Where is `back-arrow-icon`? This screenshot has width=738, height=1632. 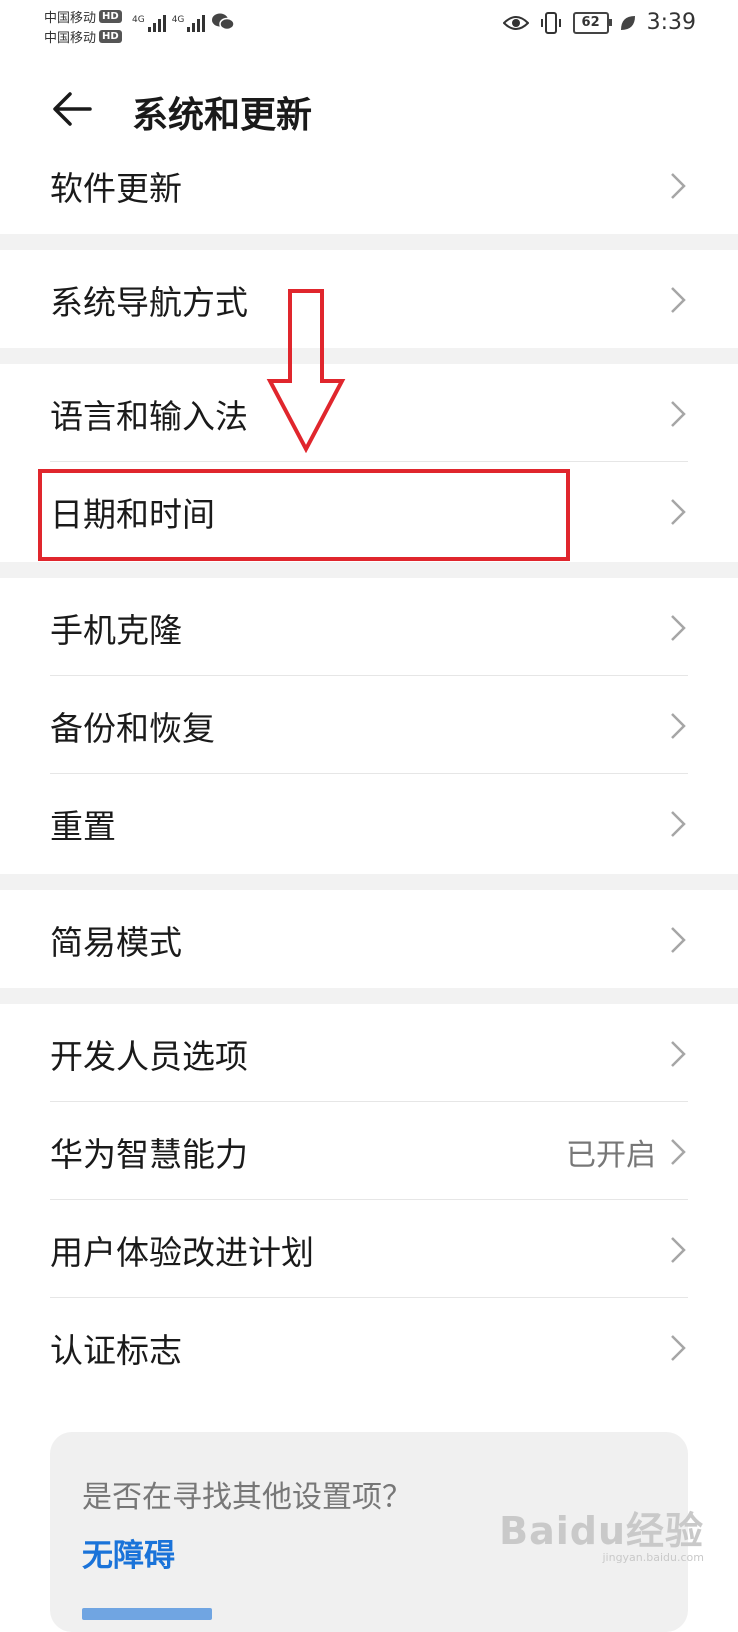 back-arrow-icon is located at coordinates (72, 109).